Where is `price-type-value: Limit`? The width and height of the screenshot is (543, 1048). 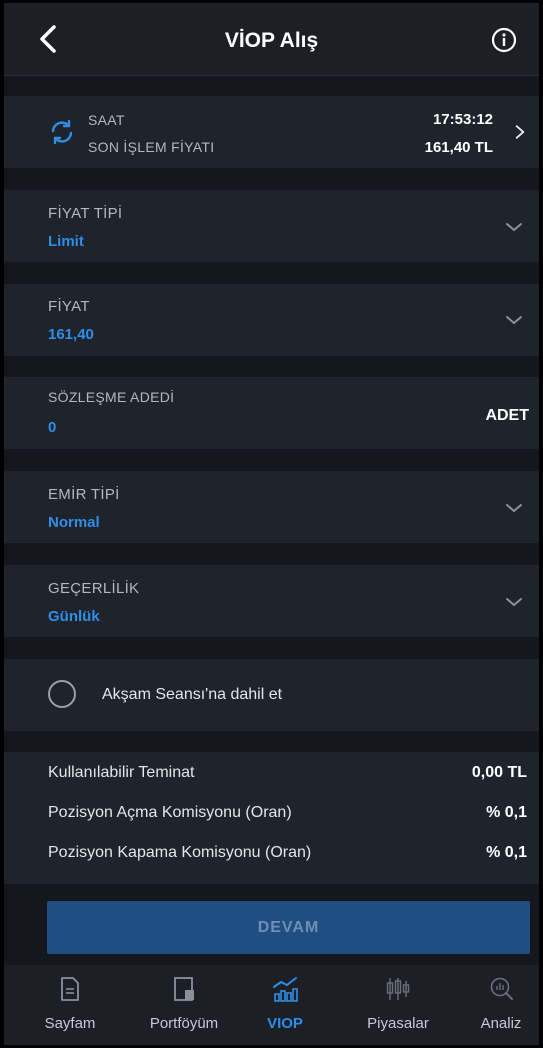 price-type-value: Limit is located at coordinates (66, 241).